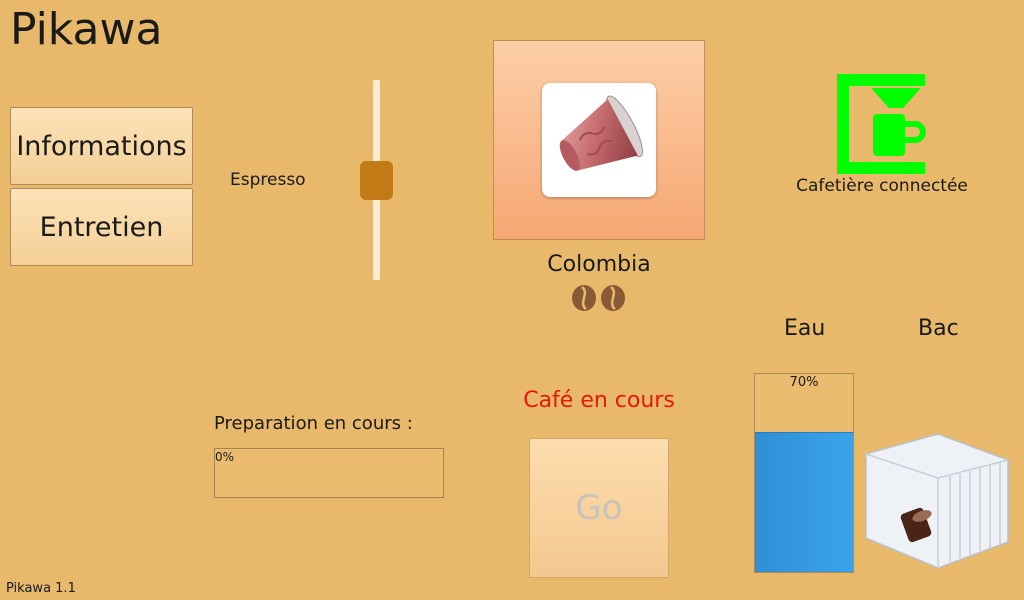 Image resolution: width=1024 pixels, height=600 pixels. Describe the element at coordinates (268, 180) in the screenshot. I see `beverage-label: Espresso` at that location.